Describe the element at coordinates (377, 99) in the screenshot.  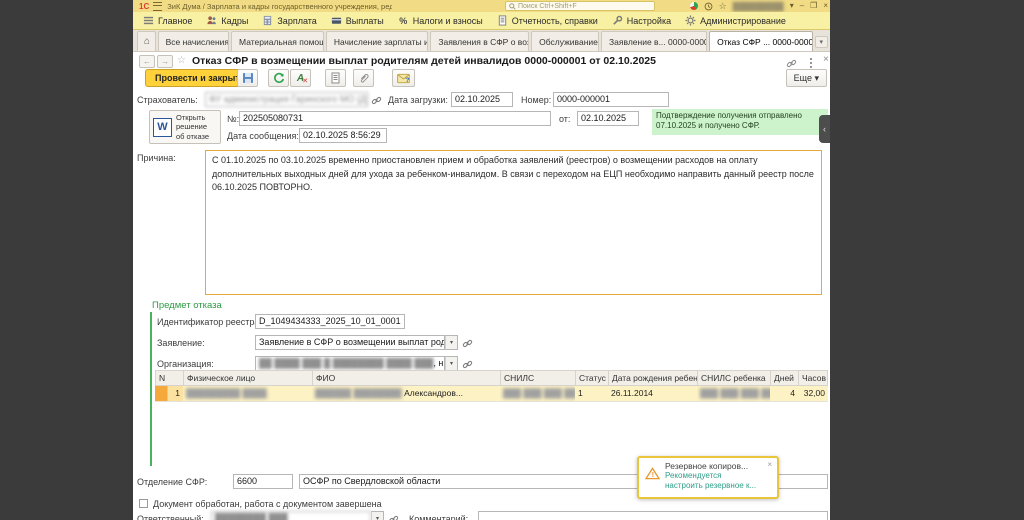
I see `insurer-link-icon` at that location.